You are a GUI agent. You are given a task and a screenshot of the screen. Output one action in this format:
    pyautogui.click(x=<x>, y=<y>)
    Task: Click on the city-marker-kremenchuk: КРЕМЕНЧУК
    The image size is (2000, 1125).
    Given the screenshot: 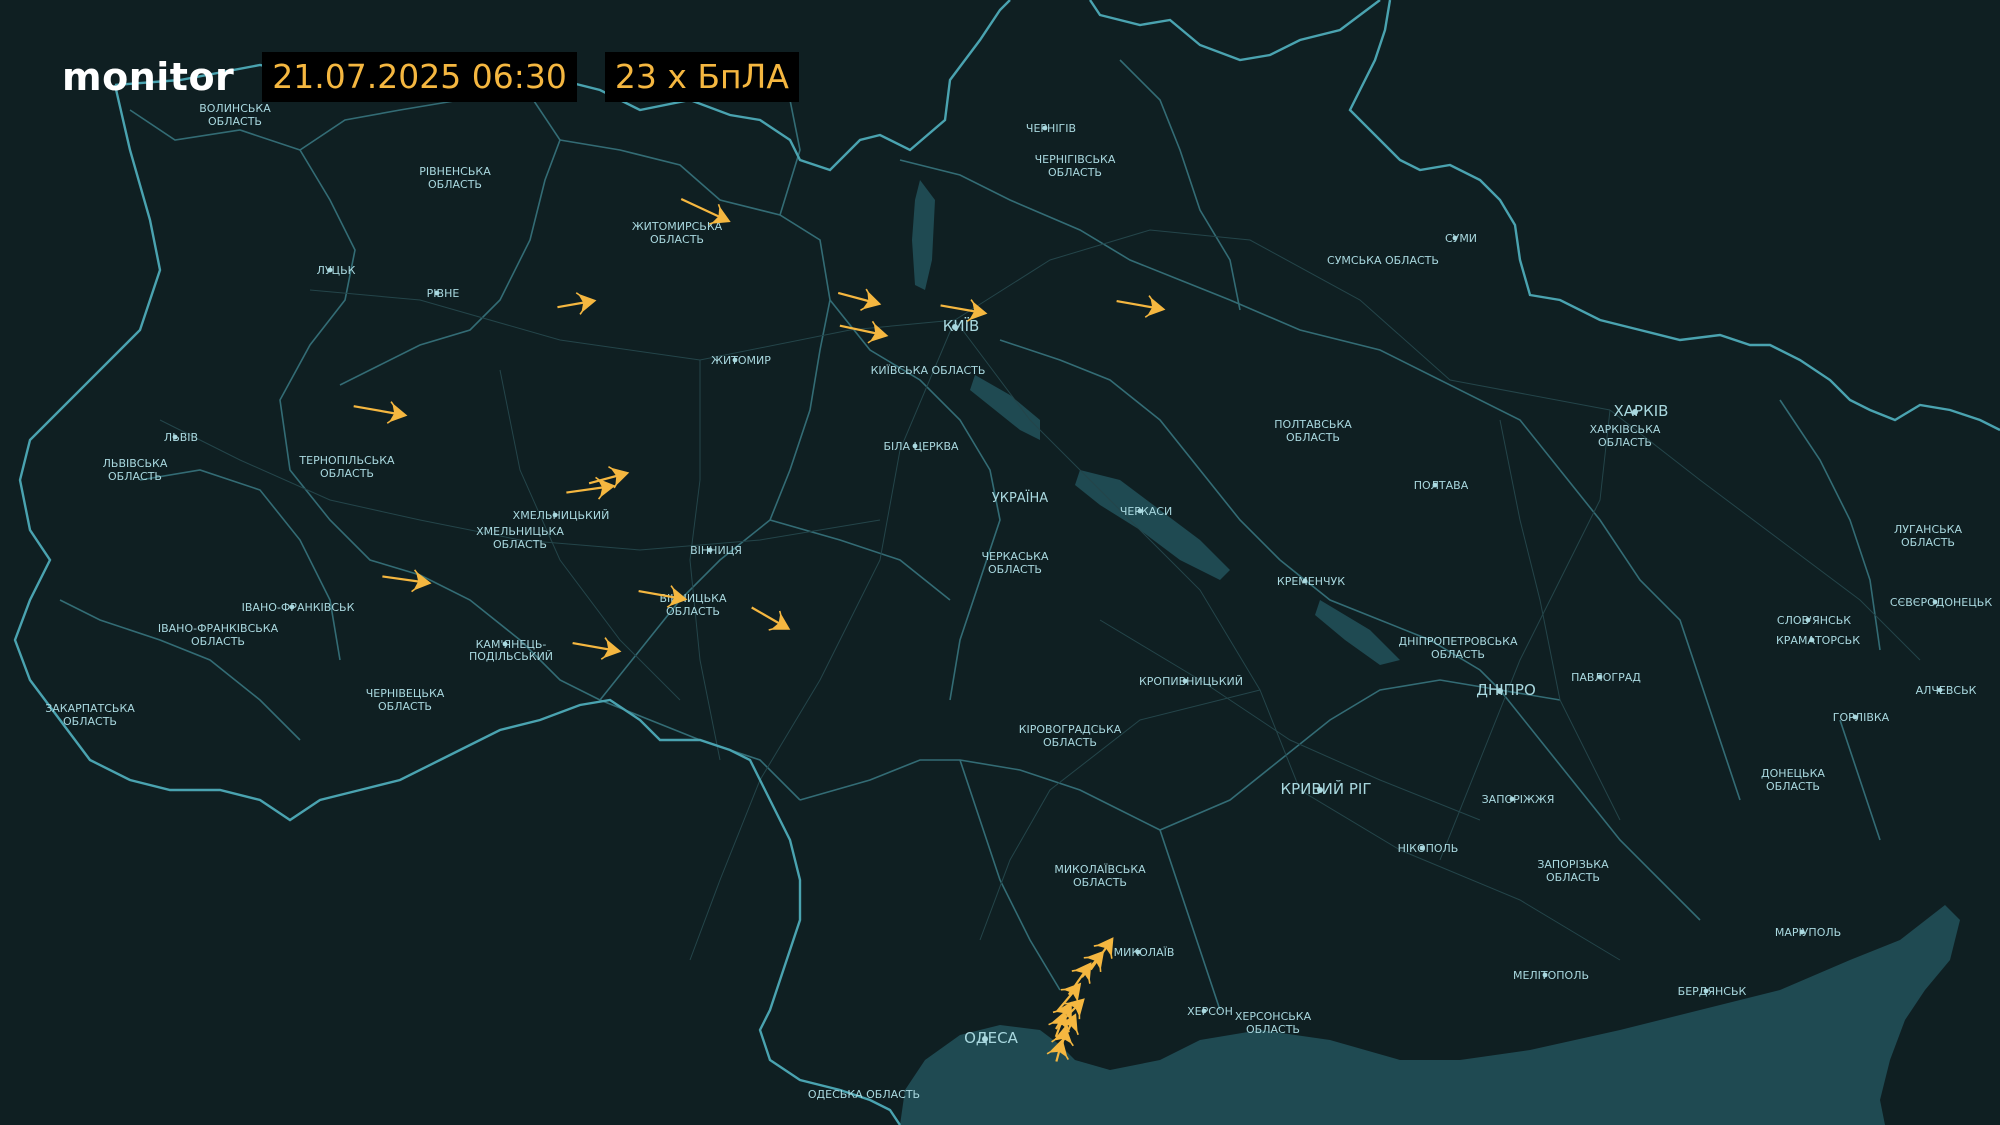 What is the action you would take?
    pyautogui.click(x=1311, y=581)
    